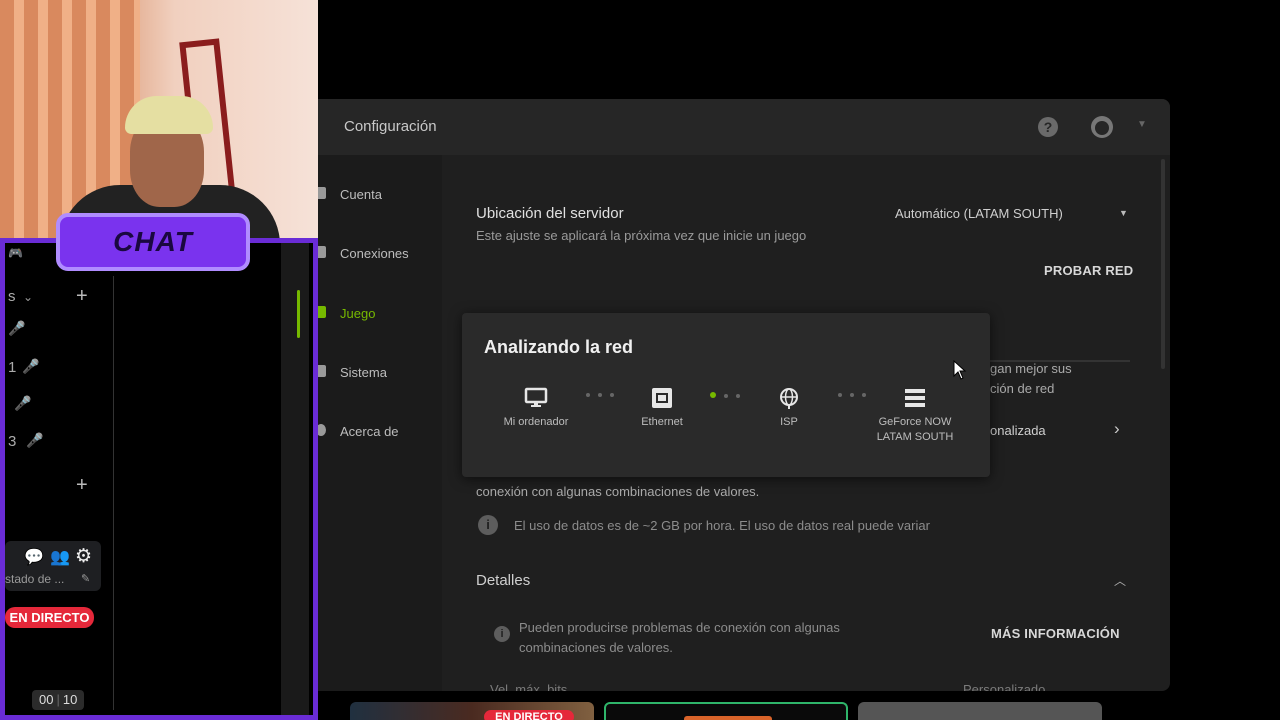 The image size is (1280, 720). I want to click on add-friend-icon: 👥, so click(60, 557).